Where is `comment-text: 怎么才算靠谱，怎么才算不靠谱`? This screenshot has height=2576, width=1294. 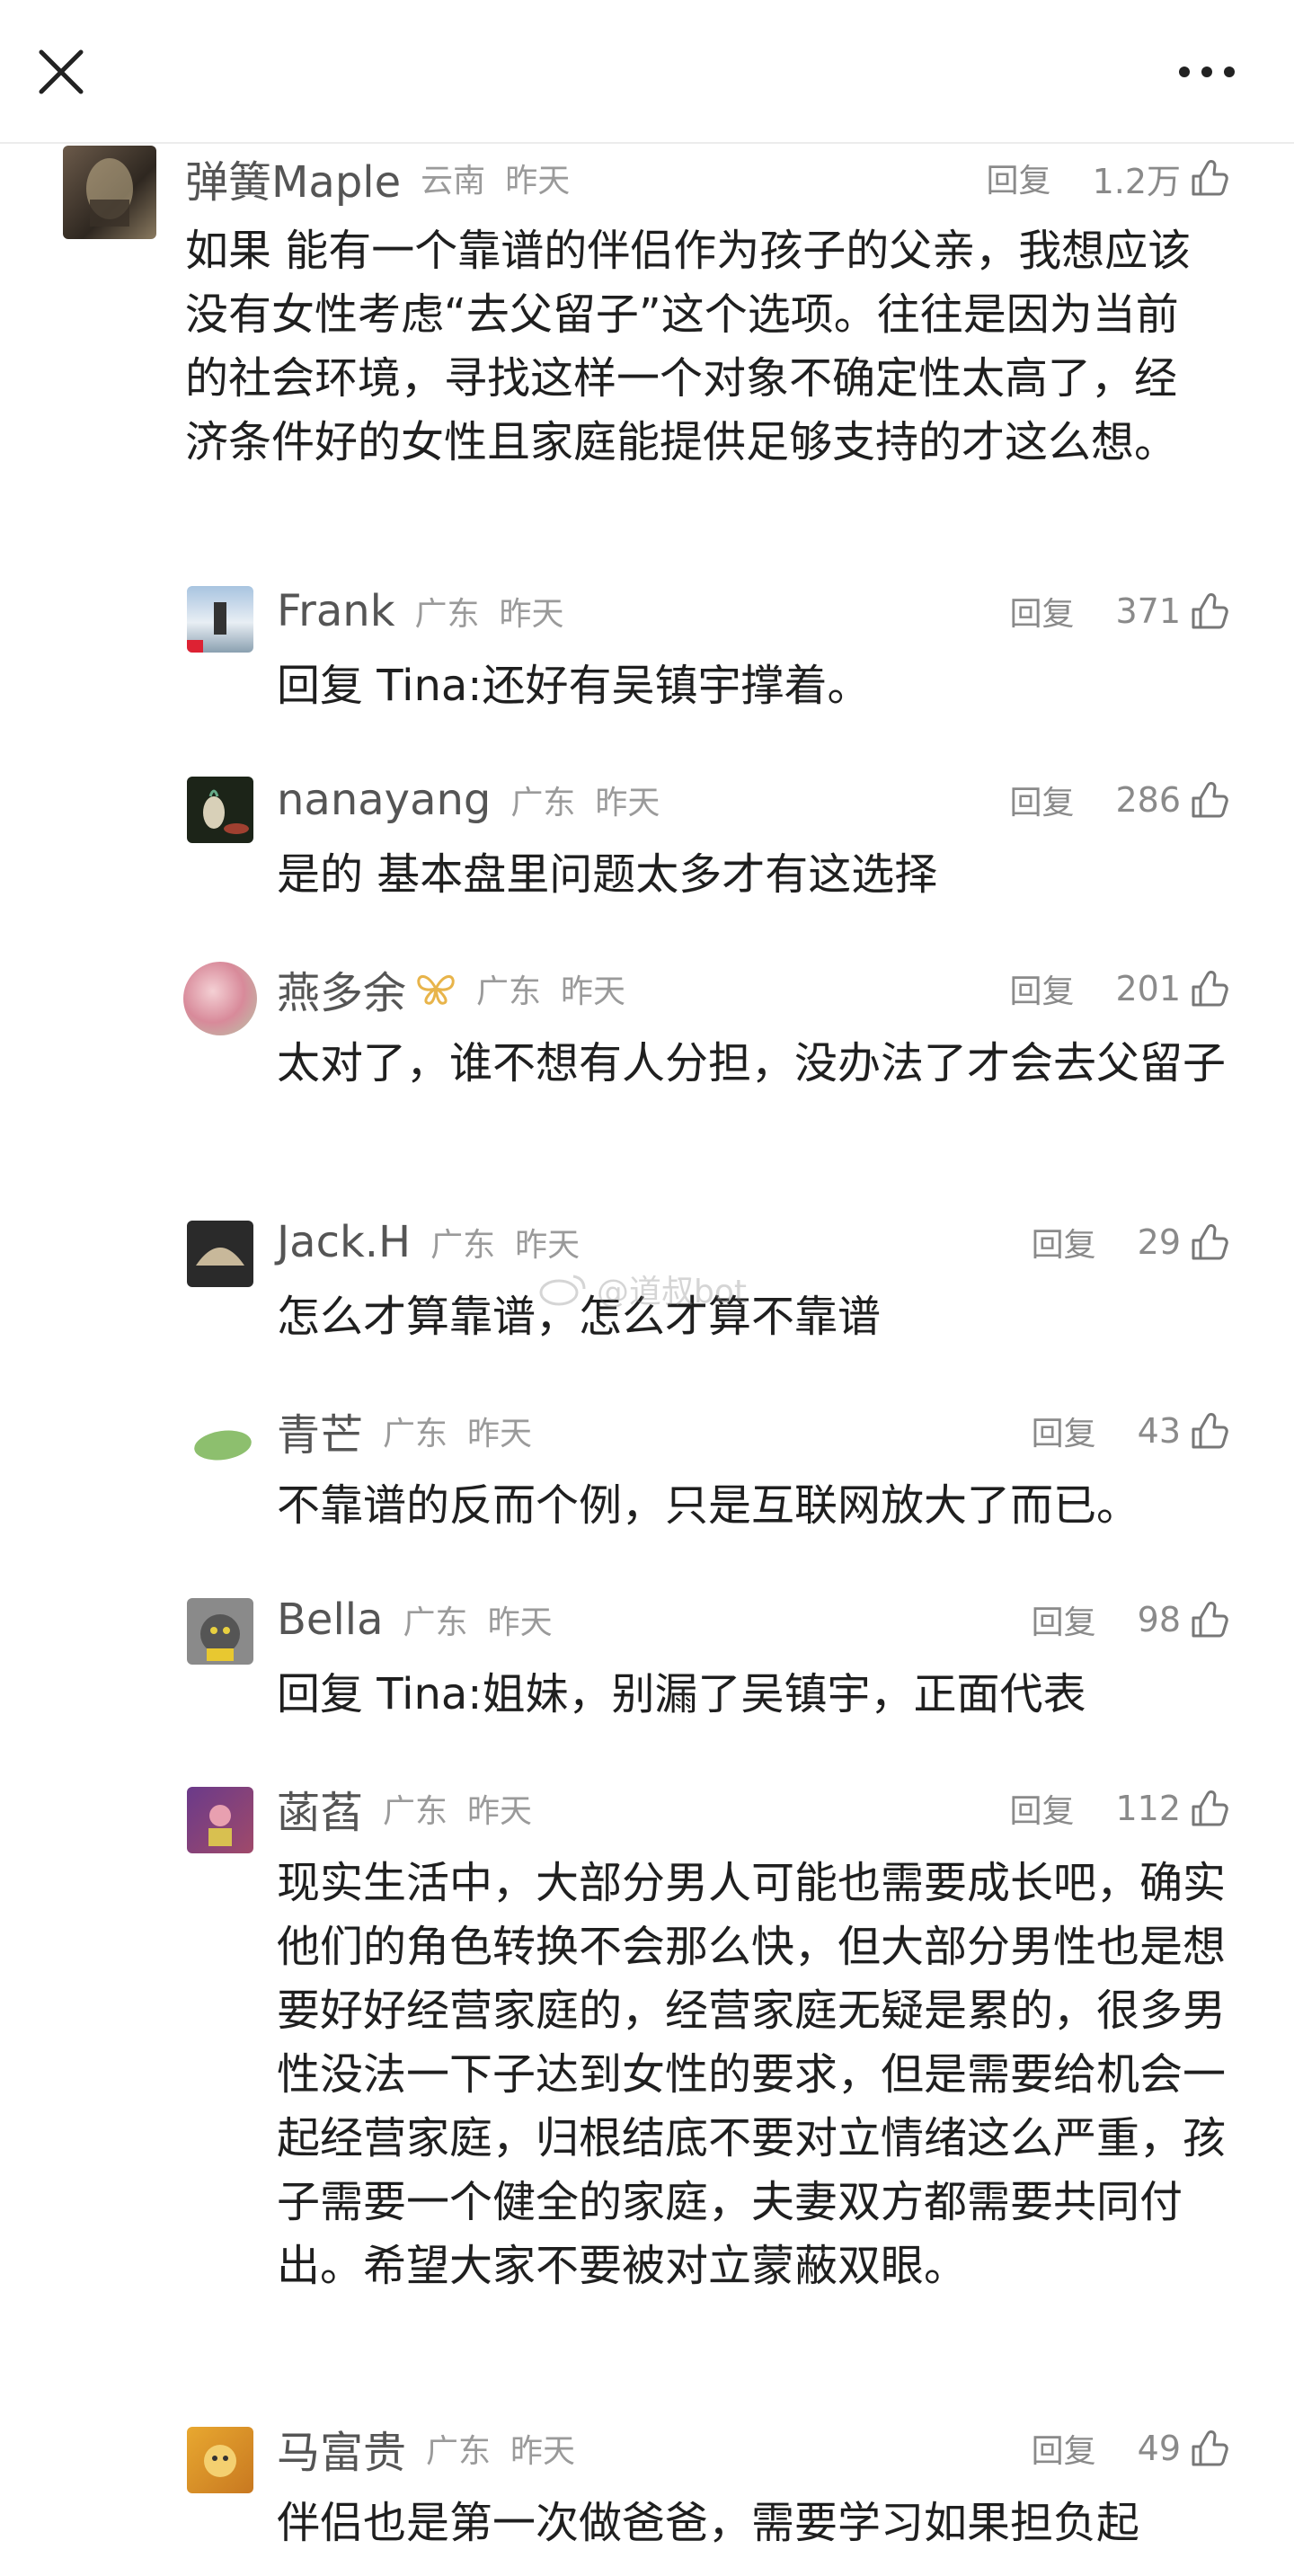
comment-text: 怎么才算靠谱，怎么才算不靠谱 is located at coordinates (579, 1317).